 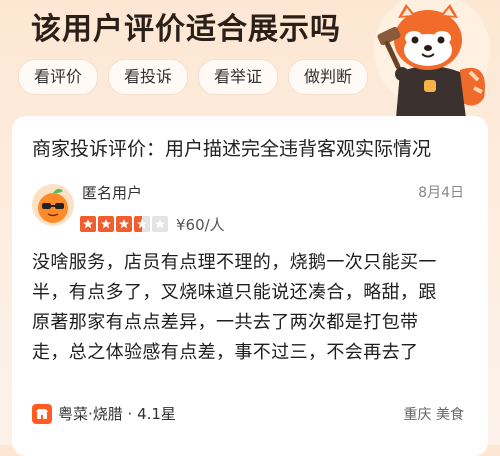 What do you see at coordinates (328, 77) in the screenshot?
I see `chip-make-judgment: 做判断` at bounding box center [328, 77].